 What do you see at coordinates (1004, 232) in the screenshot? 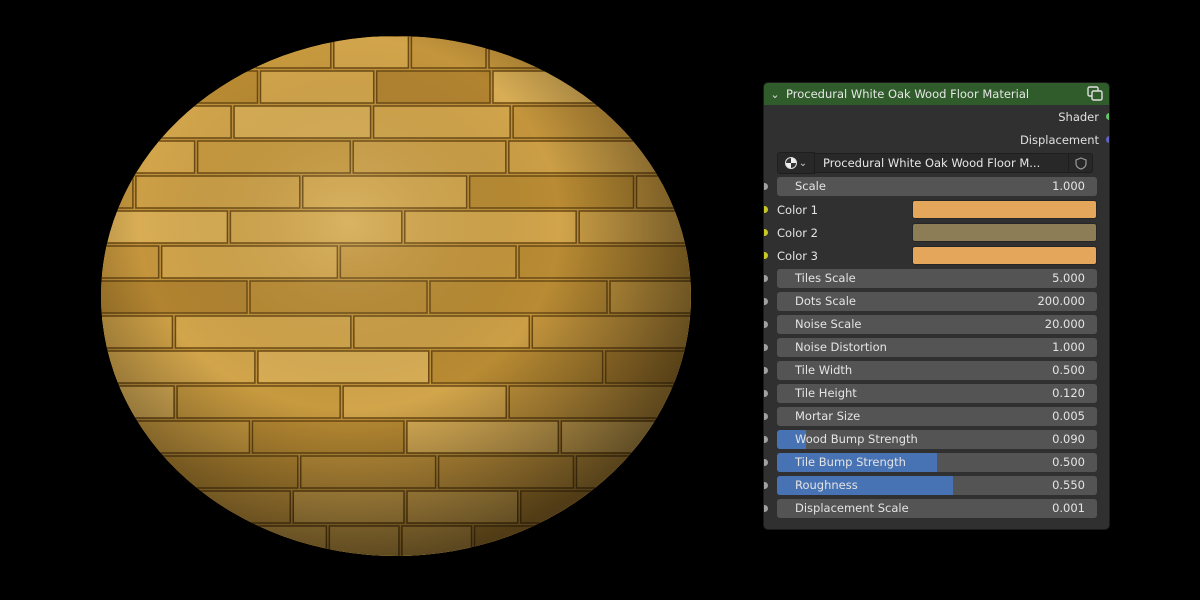
I see `color-2-swatch` at bounding box center [1004, 232].